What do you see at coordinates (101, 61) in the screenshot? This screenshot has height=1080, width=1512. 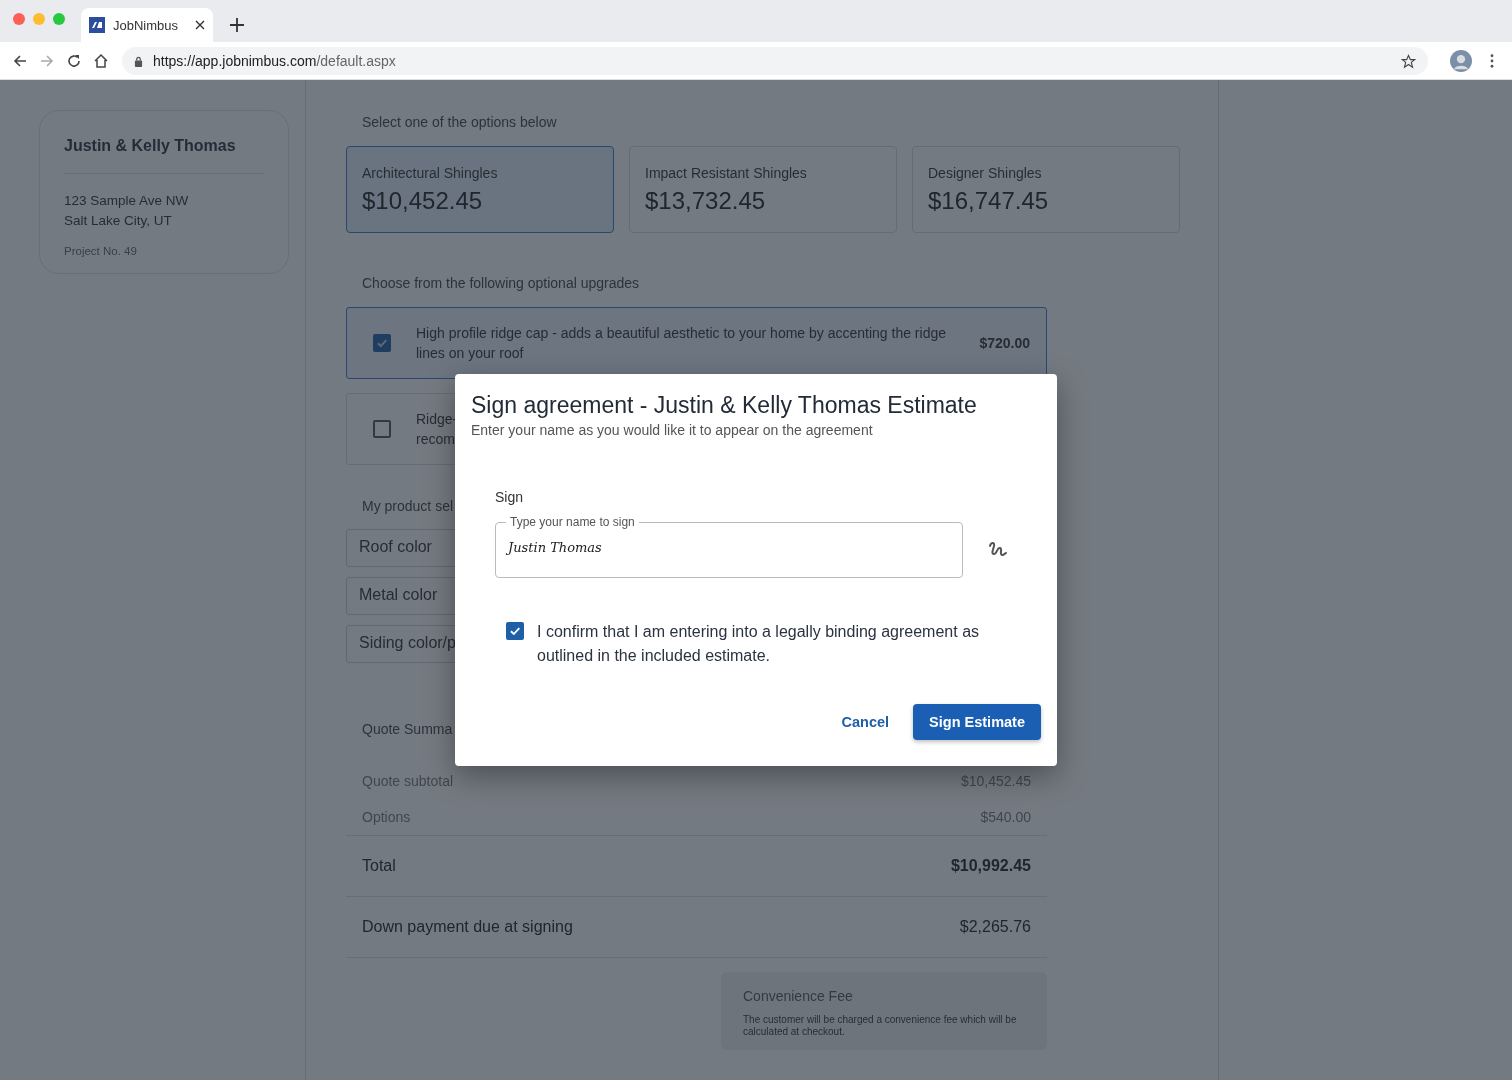 I see `home-icon` at bounding box center [101, 61].